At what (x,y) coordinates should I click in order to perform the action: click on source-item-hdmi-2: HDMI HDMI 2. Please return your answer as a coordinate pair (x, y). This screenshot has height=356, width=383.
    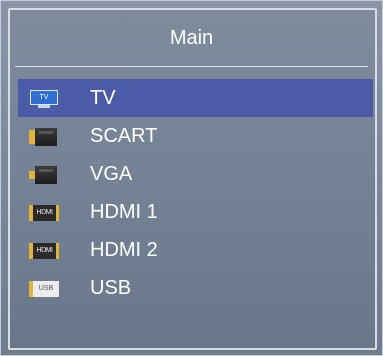
    Looking at the image, I should click on (195, 250).